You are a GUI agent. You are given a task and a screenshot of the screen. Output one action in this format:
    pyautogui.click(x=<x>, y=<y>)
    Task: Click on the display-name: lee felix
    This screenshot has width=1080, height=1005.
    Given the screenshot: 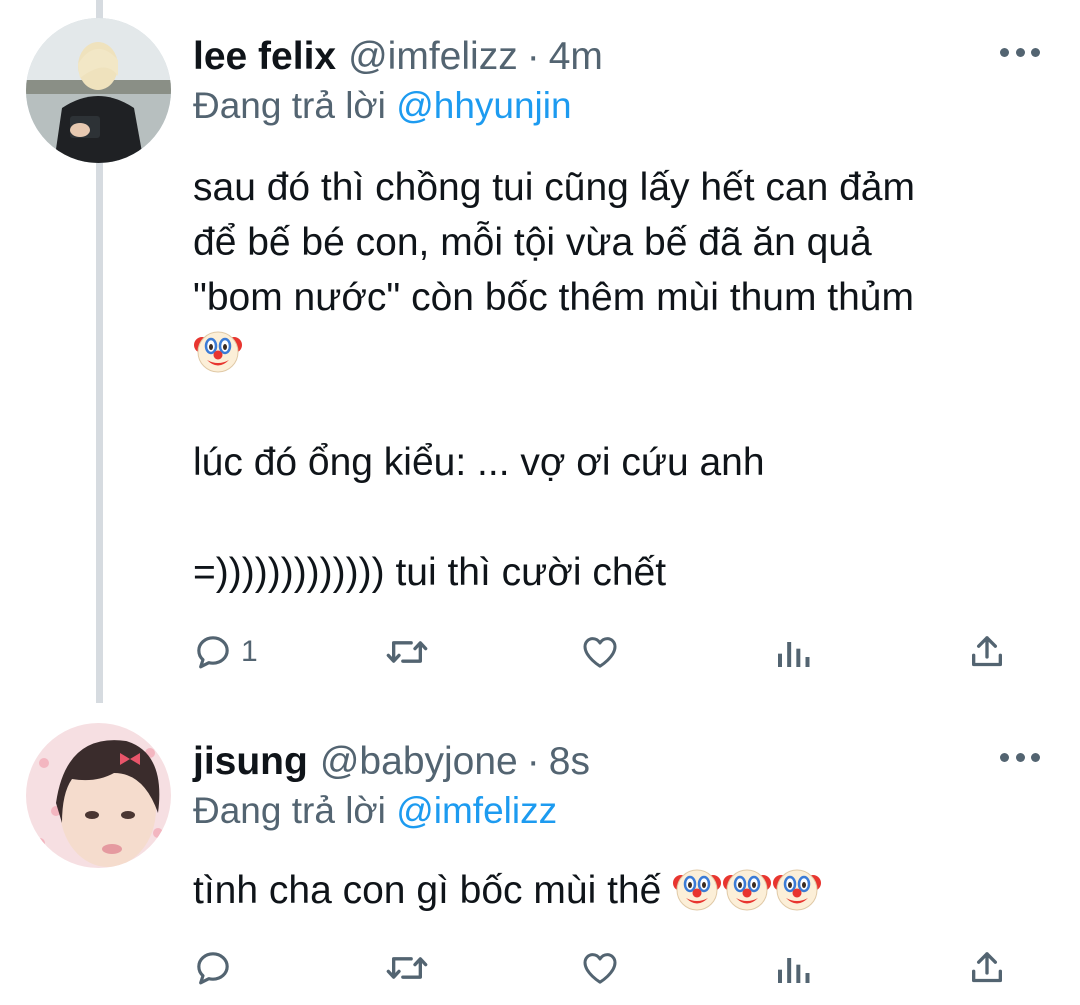 What is the action you would take?
    pyautogui.click(x=264, y=57)
    